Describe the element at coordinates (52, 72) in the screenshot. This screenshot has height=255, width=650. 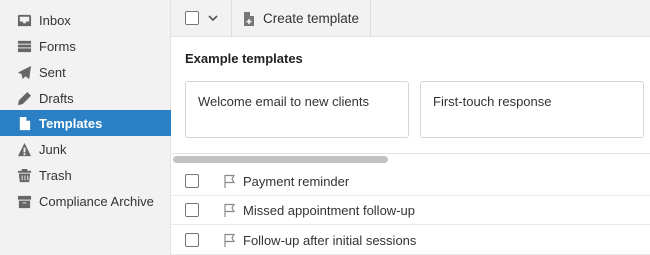
I see `sidebar-item-label: Sent` at that location.